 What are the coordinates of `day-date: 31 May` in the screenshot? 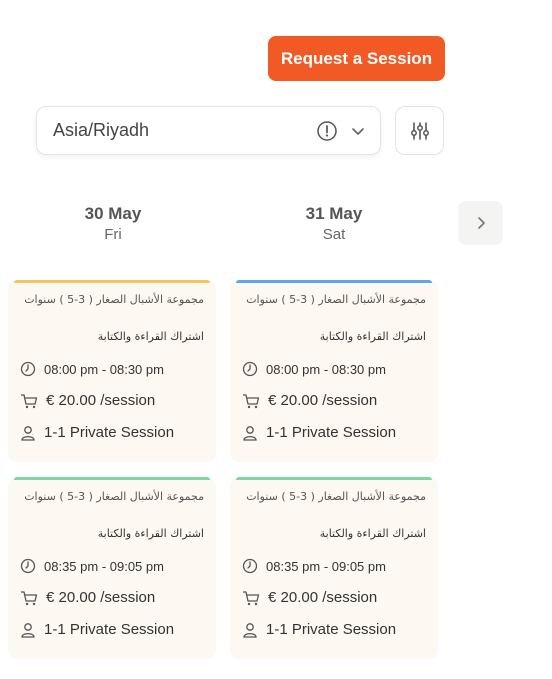 It's located at (334, 213).